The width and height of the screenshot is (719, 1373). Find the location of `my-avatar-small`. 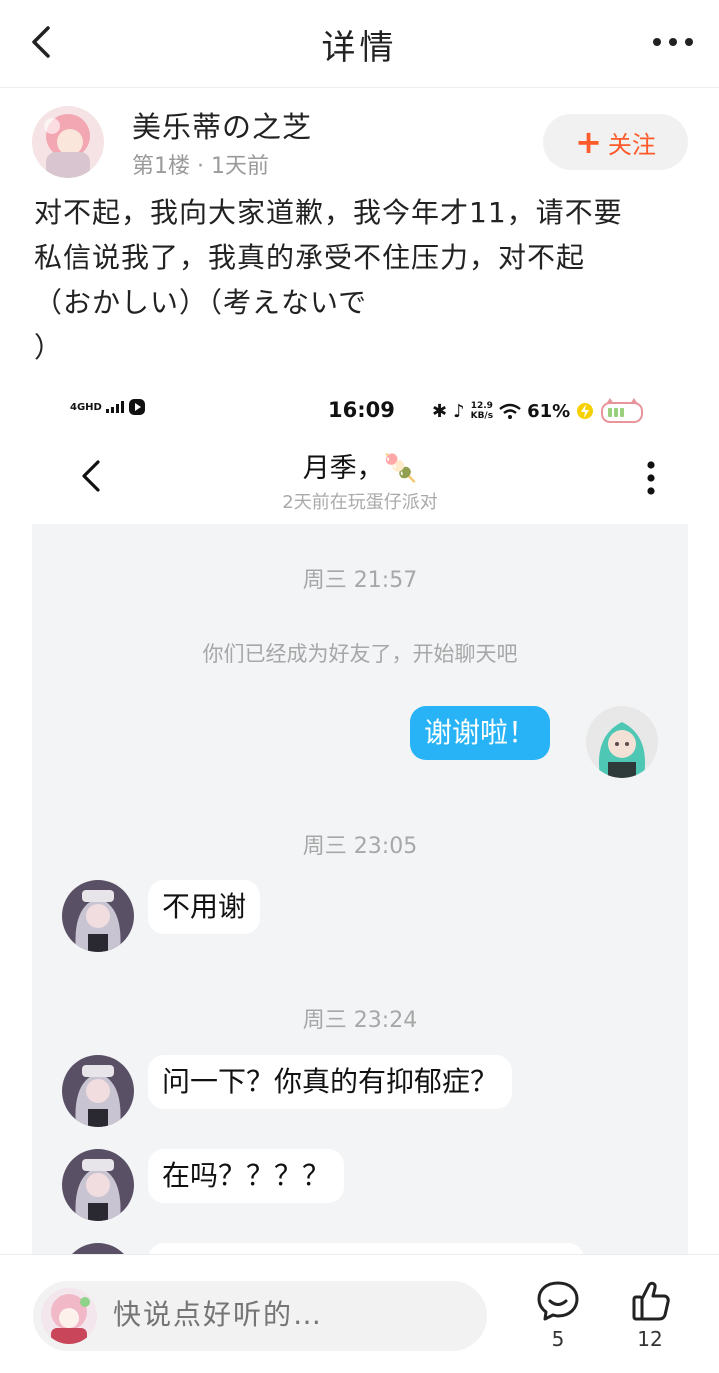

my-avatar-small is located at coordinates (69, 1316).